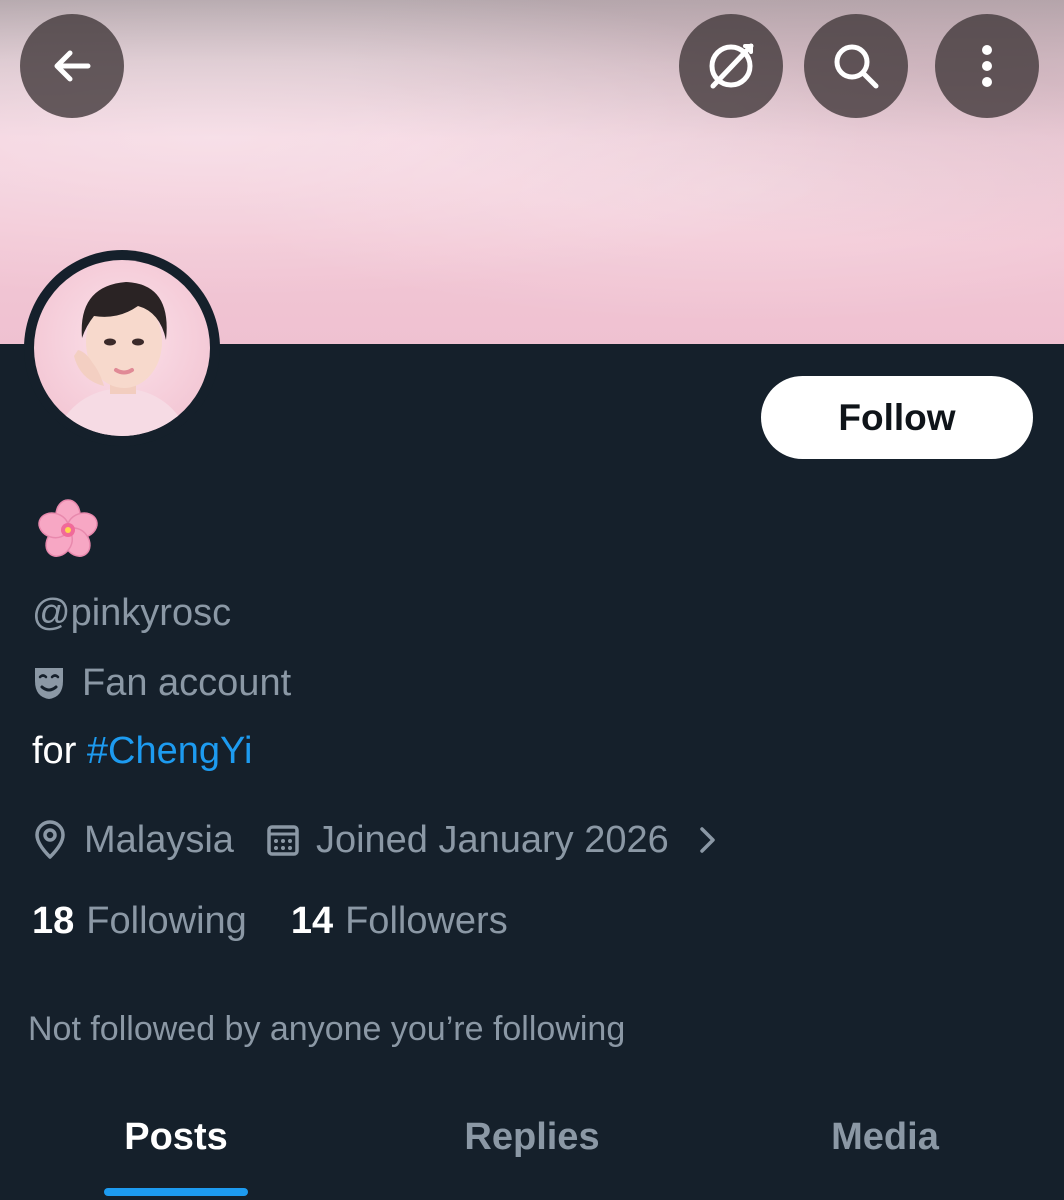  I want to click on grok-button, so click(731, 66).